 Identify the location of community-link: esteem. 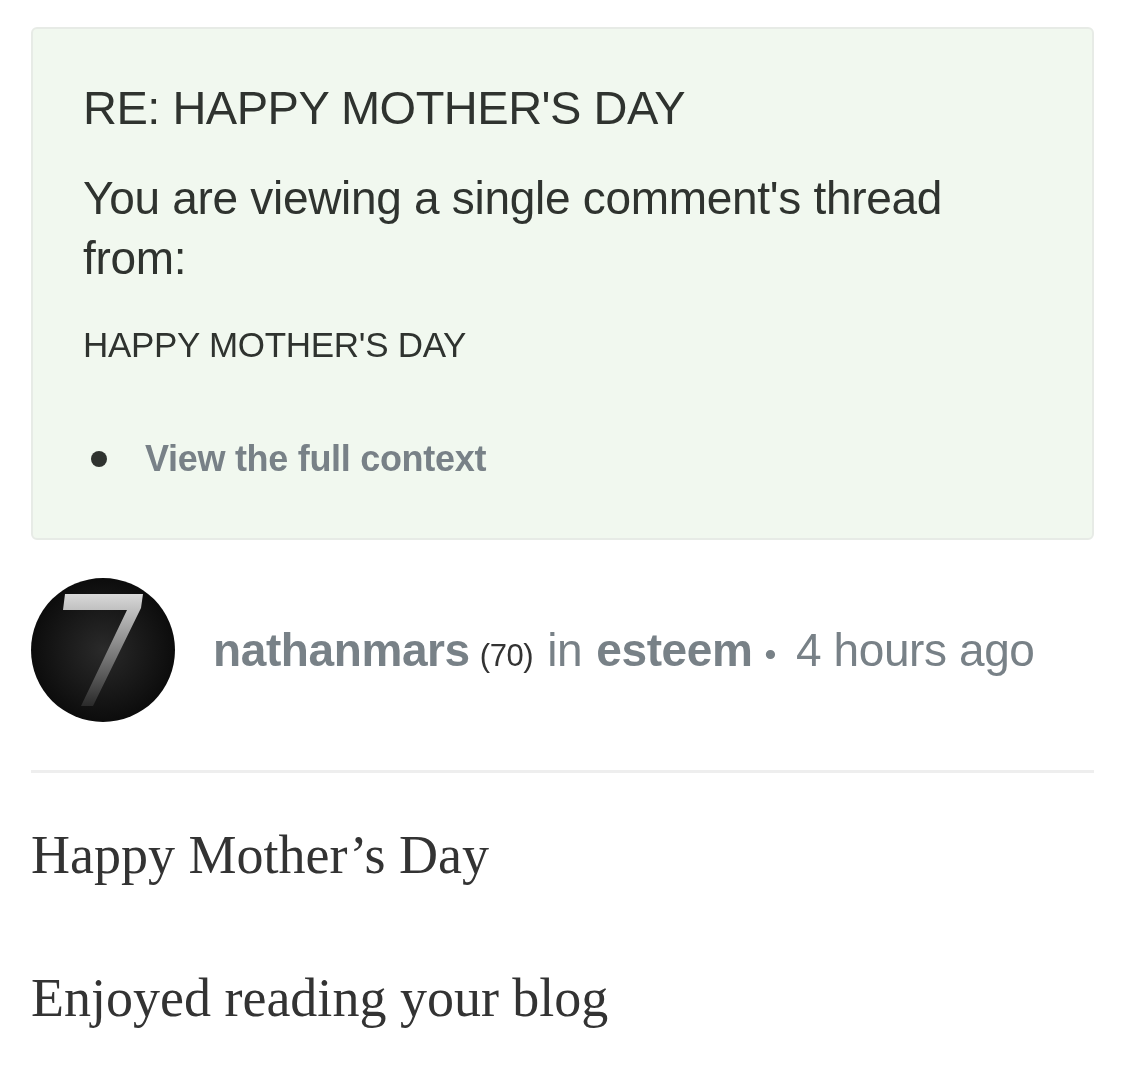
(674, 650).